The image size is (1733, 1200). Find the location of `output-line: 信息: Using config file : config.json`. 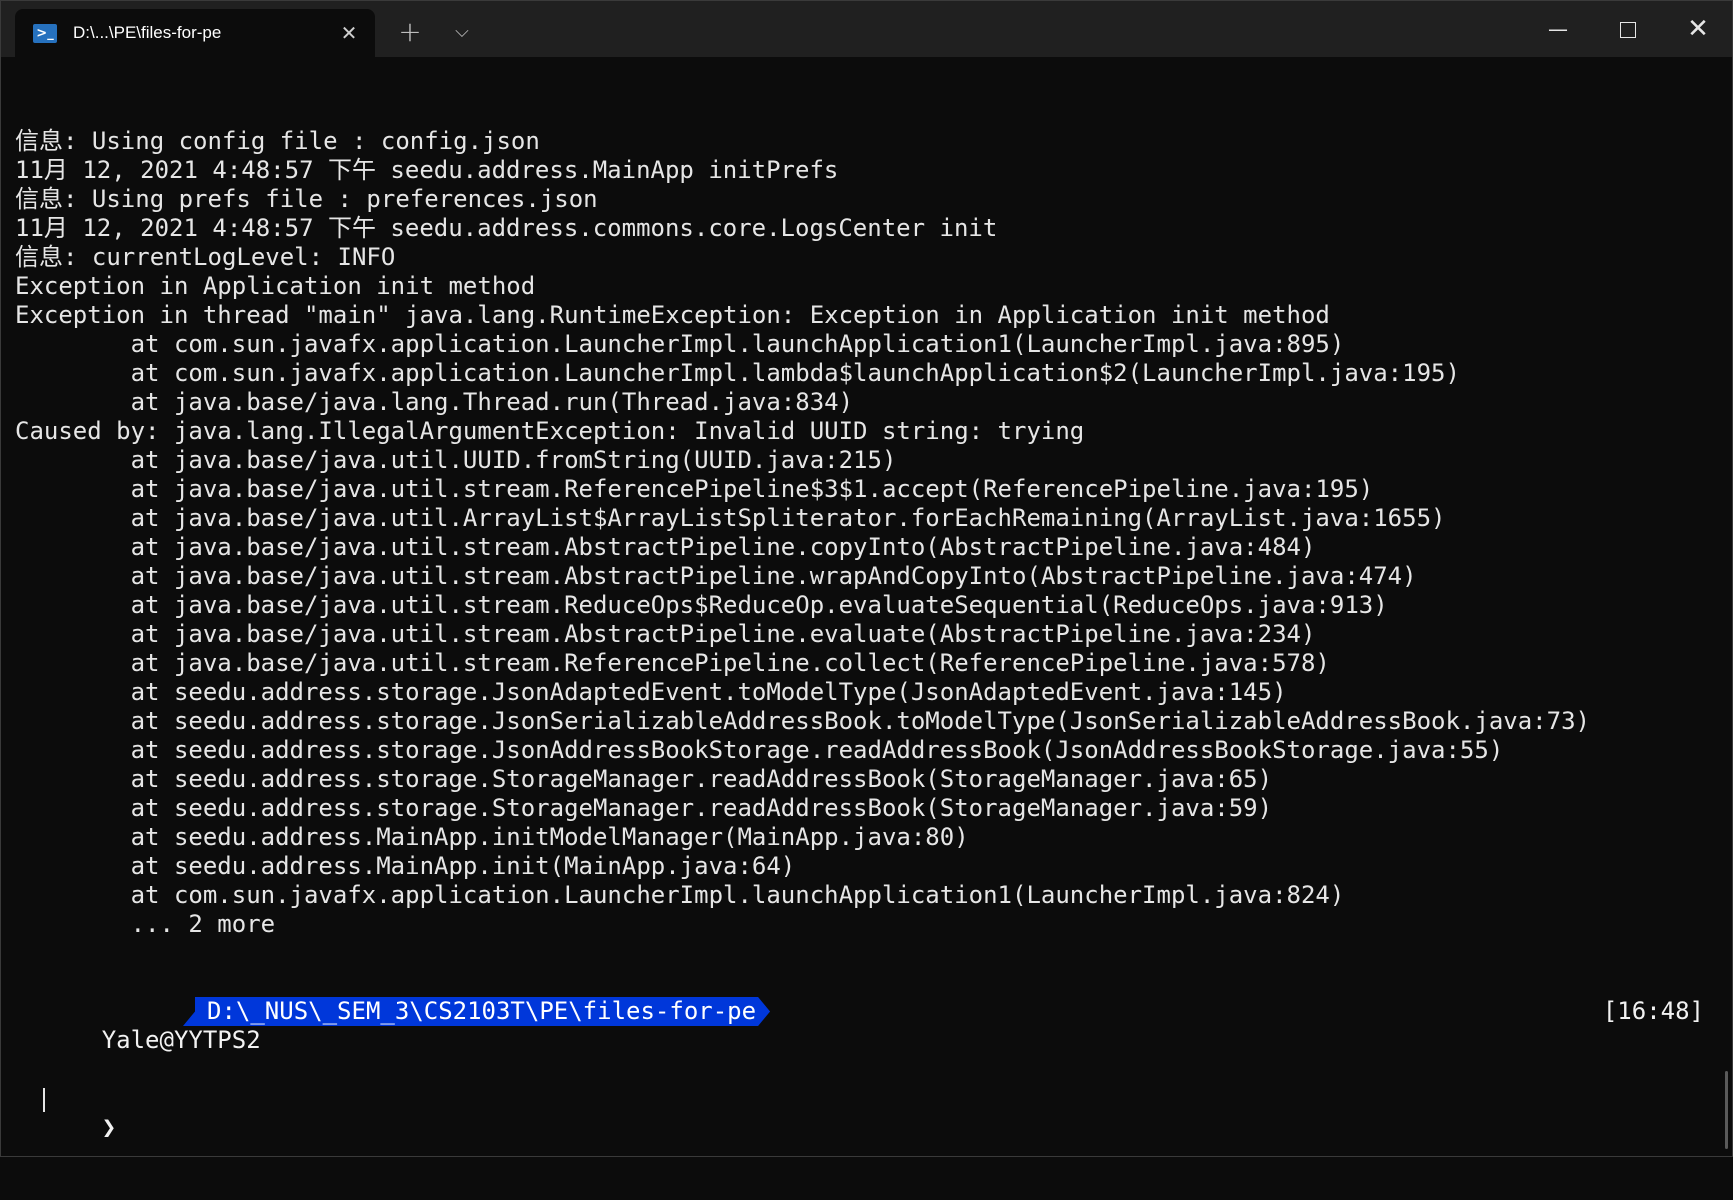

output-line: 信息: Using config file : config.json is located at coordinates (277, 141).